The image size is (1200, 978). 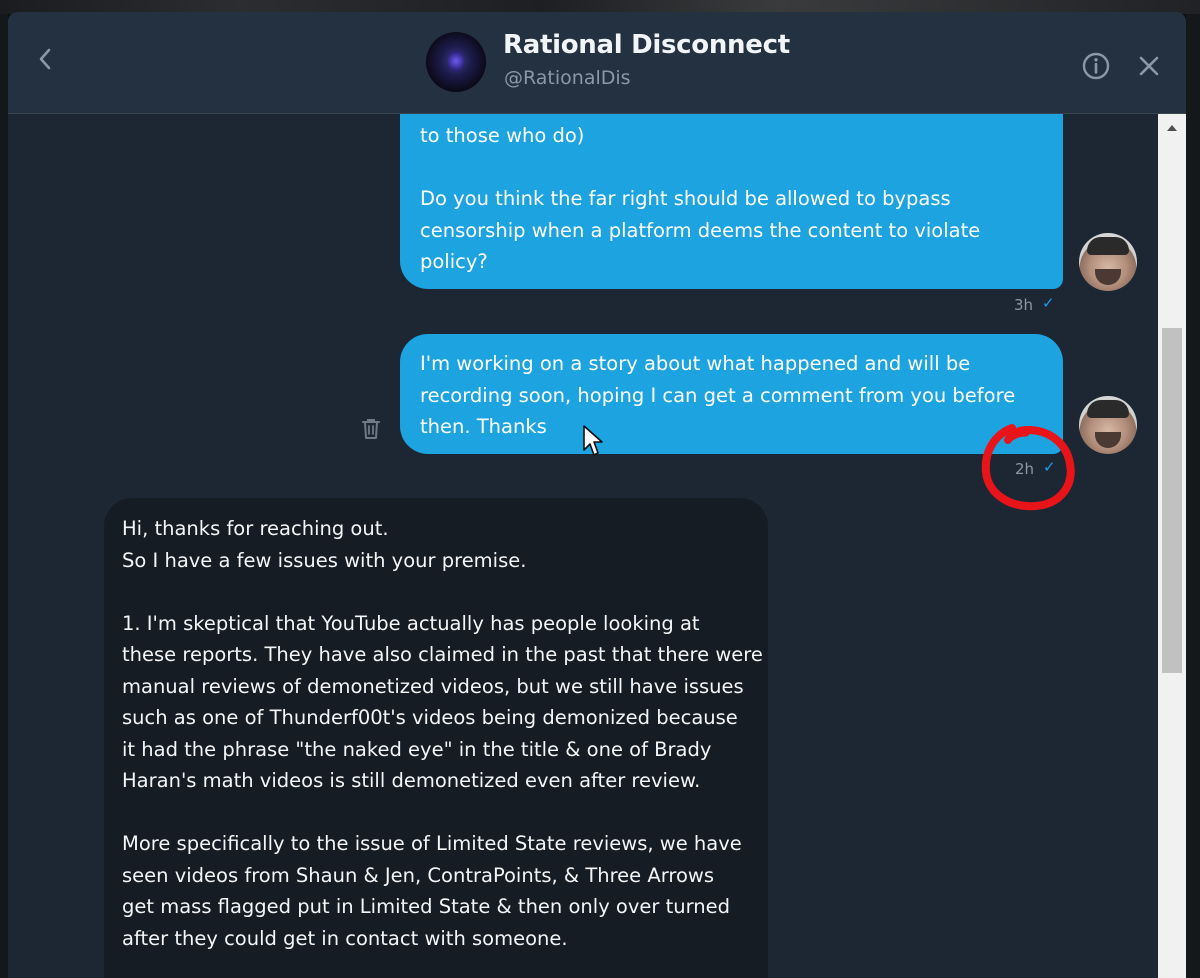 I want to click on message-line: to those who do), so click(x=502, y=135).